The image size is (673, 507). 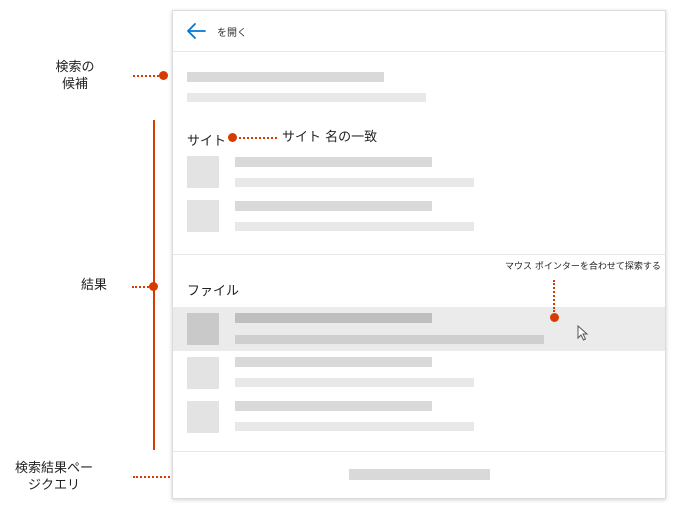 I want to click on results-marker, so click(x=153, y=286).